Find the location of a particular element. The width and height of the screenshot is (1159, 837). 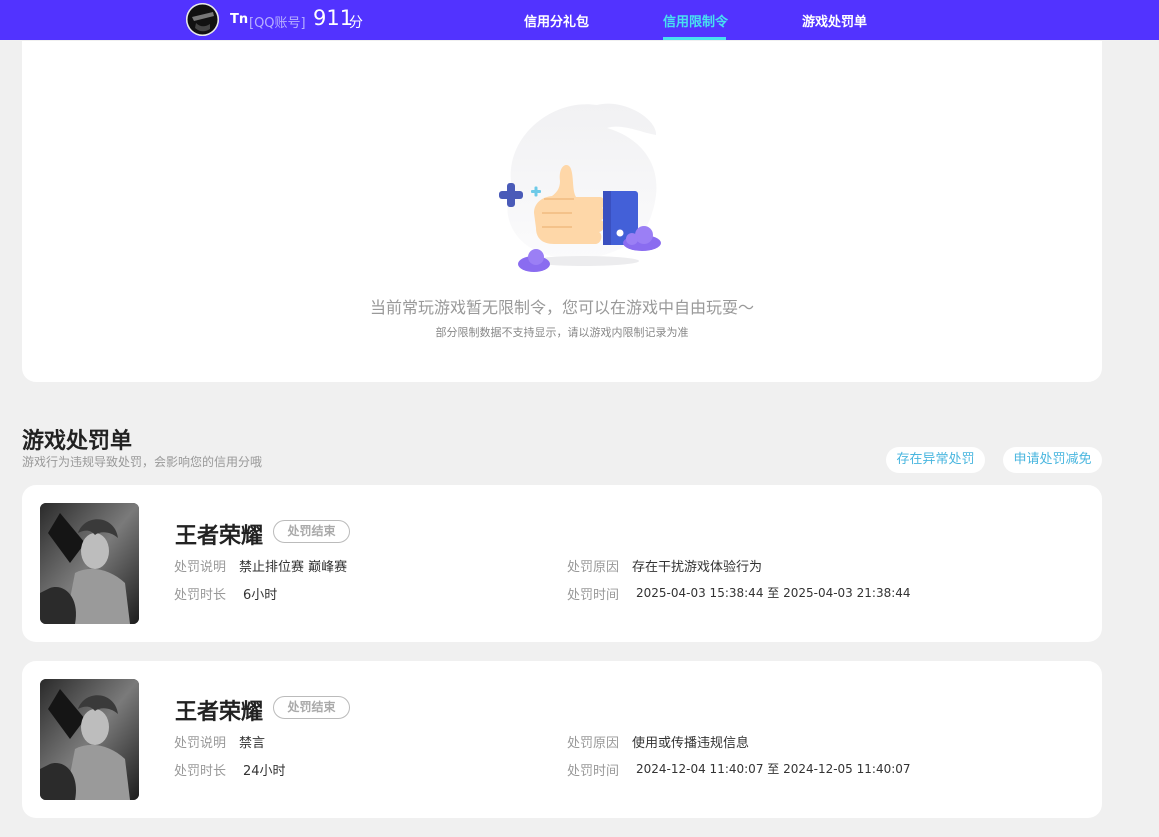

top-bar: Tn [QQ账号] 911 分 信用分礼包 信用限制令 游戏处罚单 is located at coordinates (579, 20).